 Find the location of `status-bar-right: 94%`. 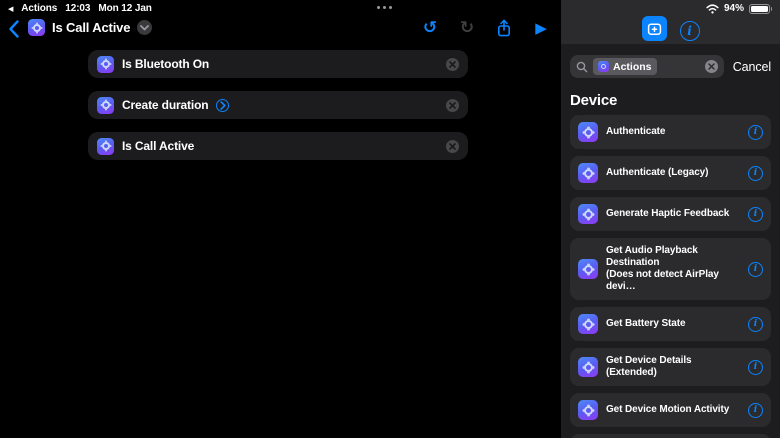

status-bar-right: 94% is located at coordinates (739, 8).